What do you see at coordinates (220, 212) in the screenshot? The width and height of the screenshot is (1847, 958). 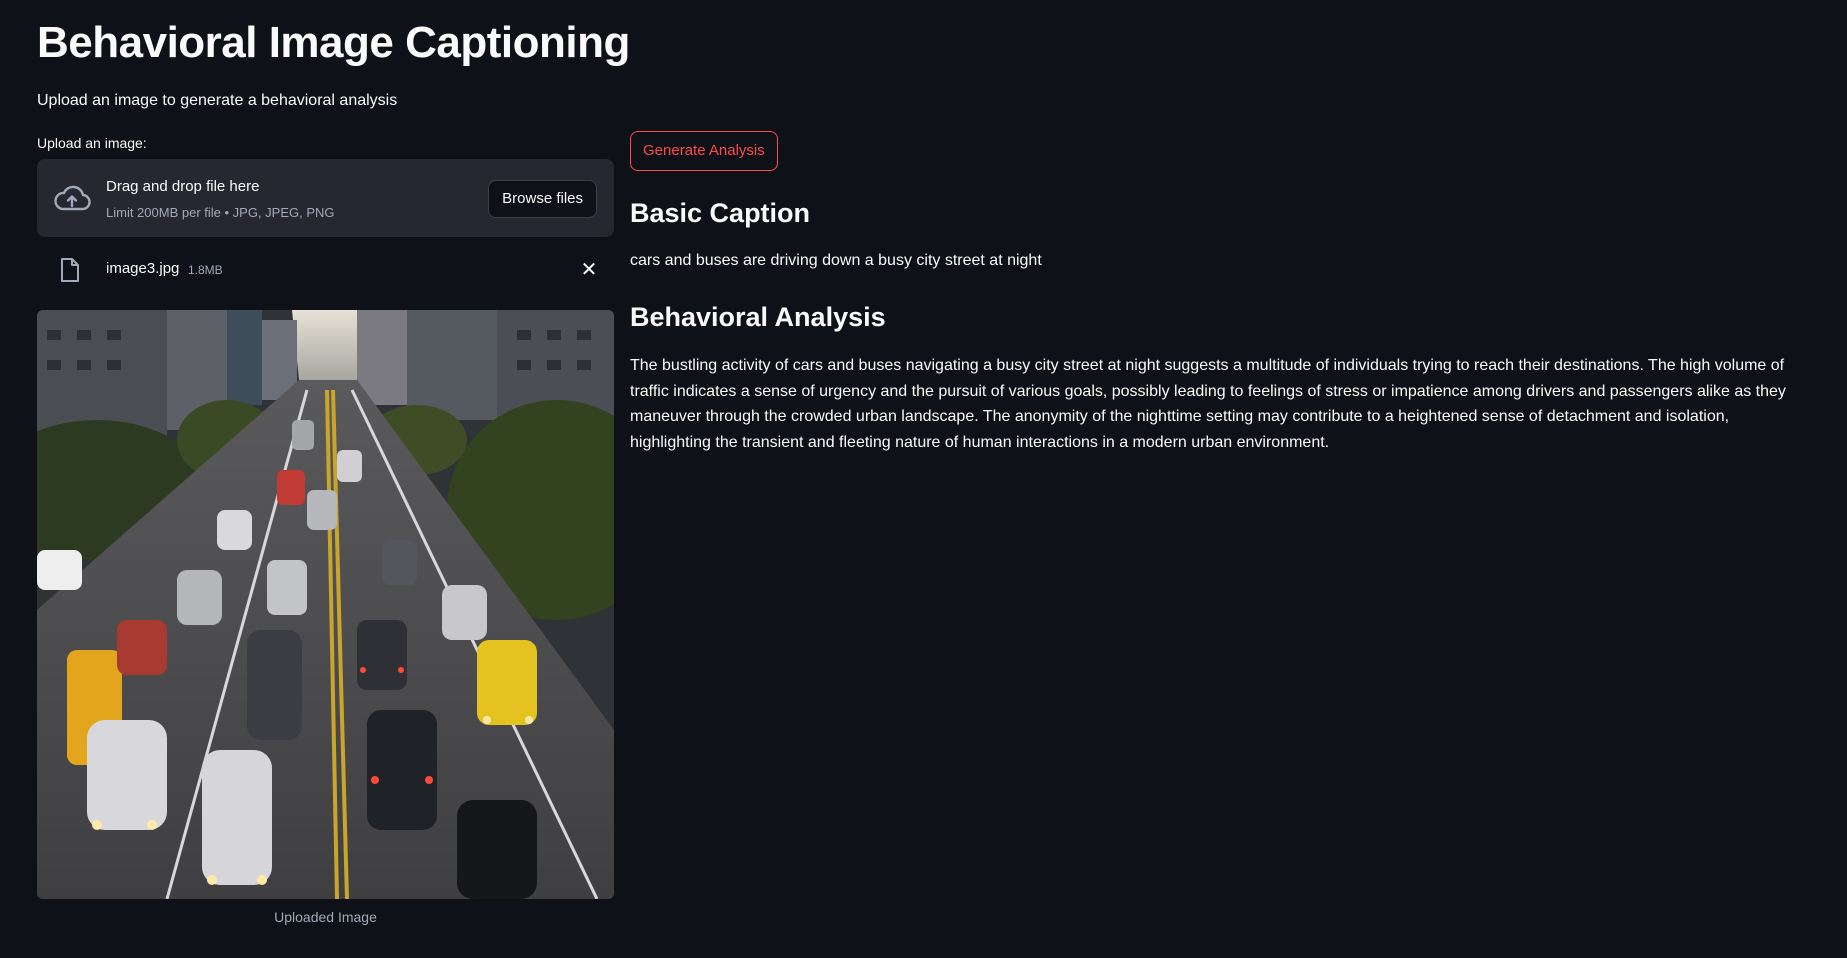 I see `dropzone-limit: Limit 200MB per file • JPG, JPEG, PNG` at bounding box center [220, 212].